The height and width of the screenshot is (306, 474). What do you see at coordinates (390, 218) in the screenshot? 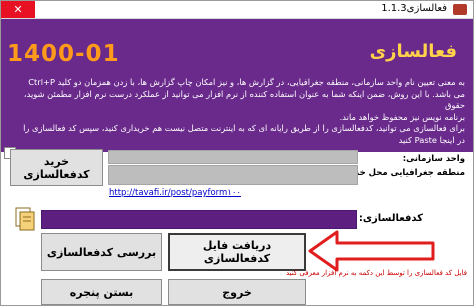
I see `activation-code-label: کدفعالسازی:` at bounding box center [390, 218].